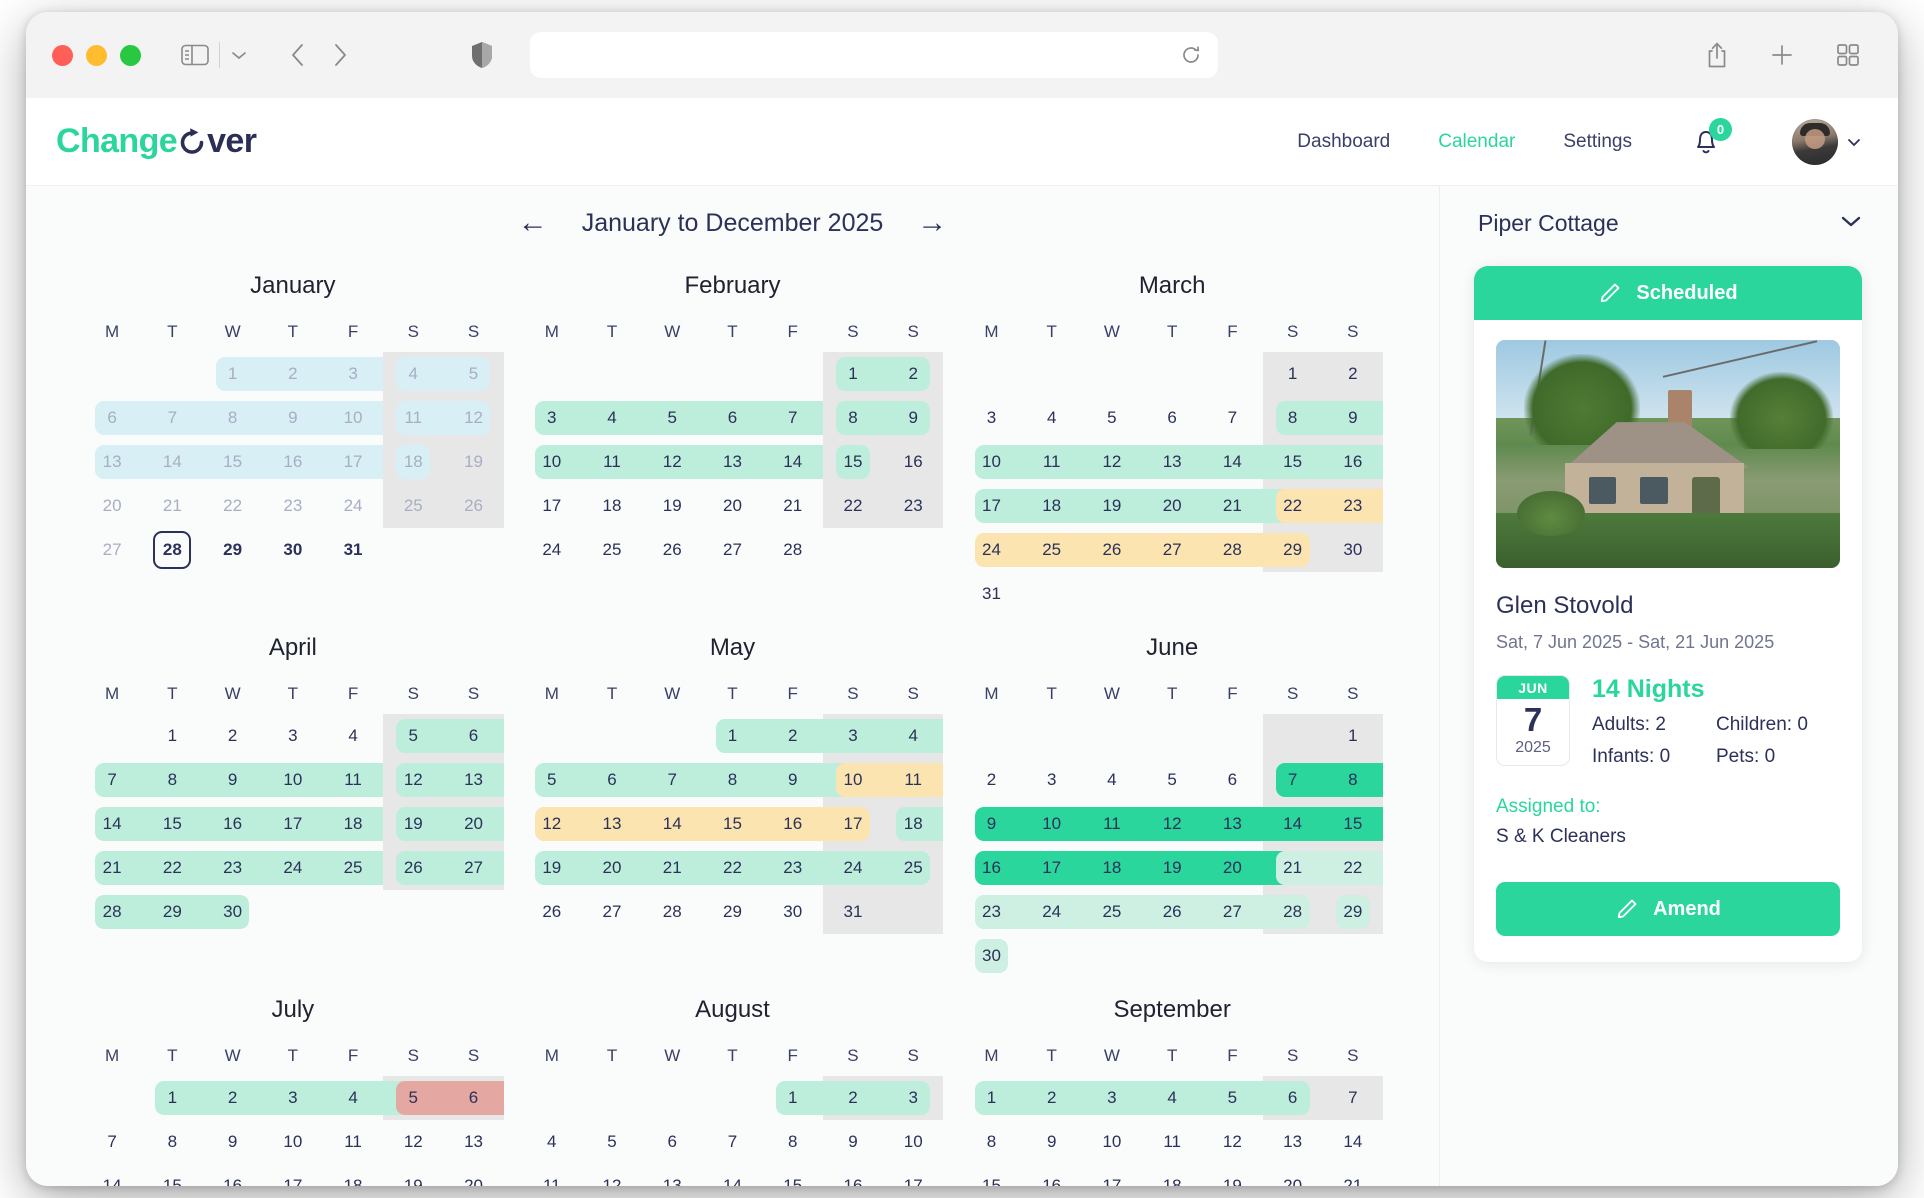 Image resolution: width=1924 pixels, height=1198 pixels. What do you see at coordinates (612, 824) in the screenshot?
I see `day-cell: 13` at bounding box center [612, 824].